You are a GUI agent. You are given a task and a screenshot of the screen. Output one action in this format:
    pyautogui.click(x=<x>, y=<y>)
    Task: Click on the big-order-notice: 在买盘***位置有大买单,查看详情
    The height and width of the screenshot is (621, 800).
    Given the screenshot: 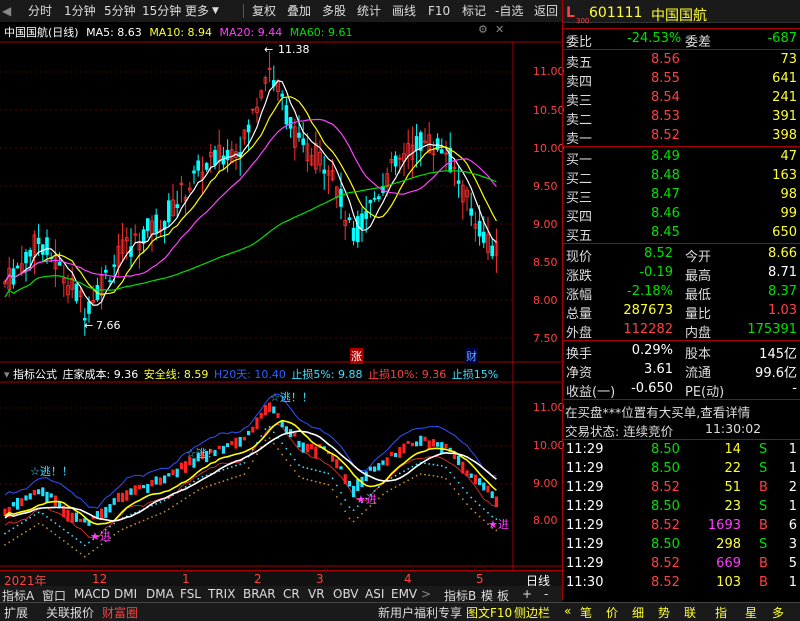 What is the action you would take?
    pyautogui.click(x=657, y=411)
    